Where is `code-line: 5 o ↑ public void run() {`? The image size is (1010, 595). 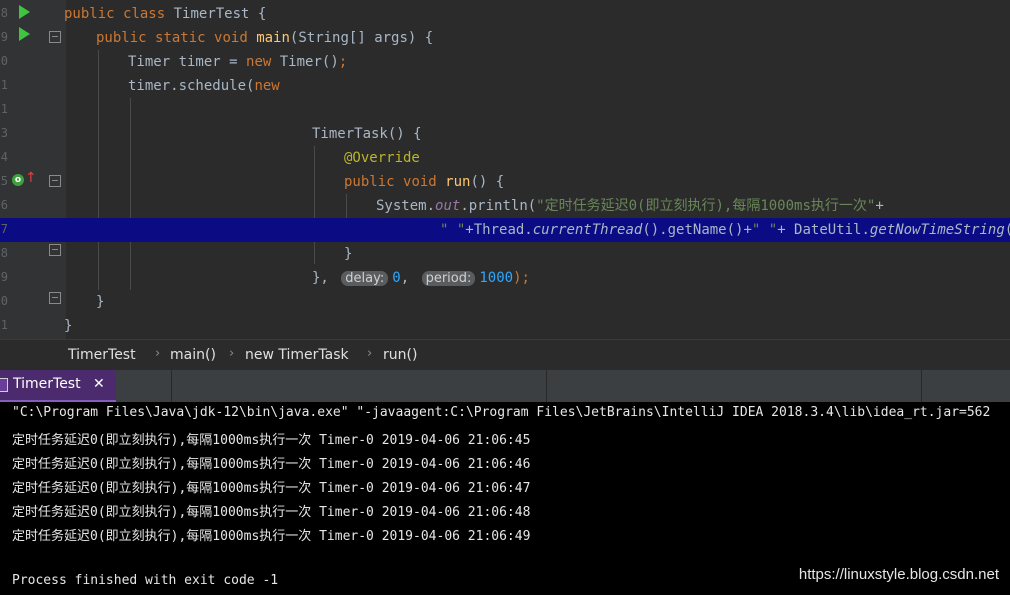 code-line: 5 o ↑ public void run() { is located at coordinates (505, 182).